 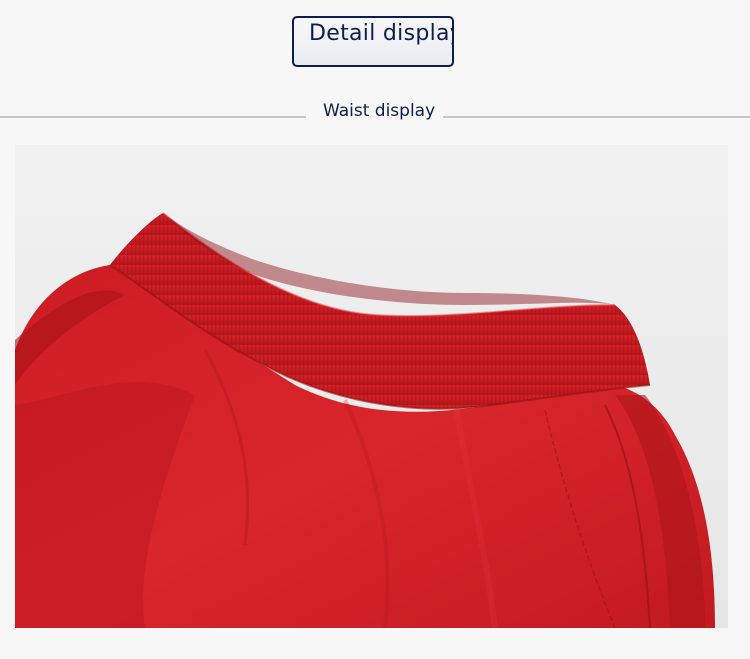 I want to click on badge-label: Detail display, so click(x=381, y=33).